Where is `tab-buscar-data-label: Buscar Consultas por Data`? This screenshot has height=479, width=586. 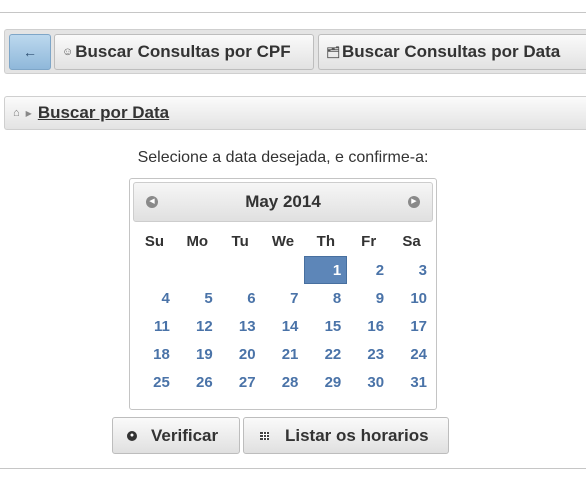 tab-buscar-data-label: Buscar Consultas por Data is located at coordinates (451, 51).